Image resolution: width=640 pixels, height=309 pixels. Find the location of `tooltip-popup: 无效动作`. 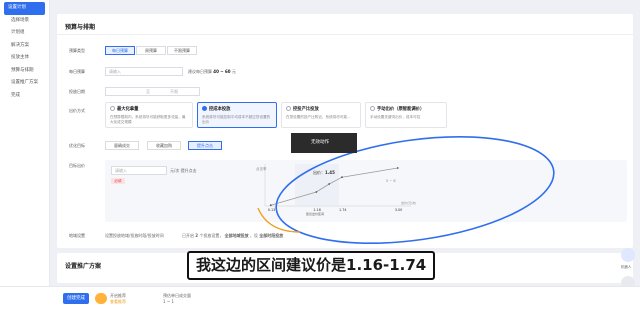

tooltip-popup: 无效动作 is located at coordinates (324, 143).